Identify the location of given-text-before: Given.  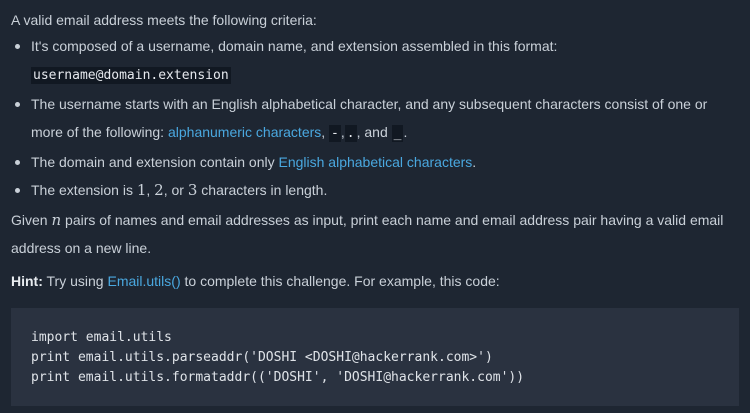
(31, 220).